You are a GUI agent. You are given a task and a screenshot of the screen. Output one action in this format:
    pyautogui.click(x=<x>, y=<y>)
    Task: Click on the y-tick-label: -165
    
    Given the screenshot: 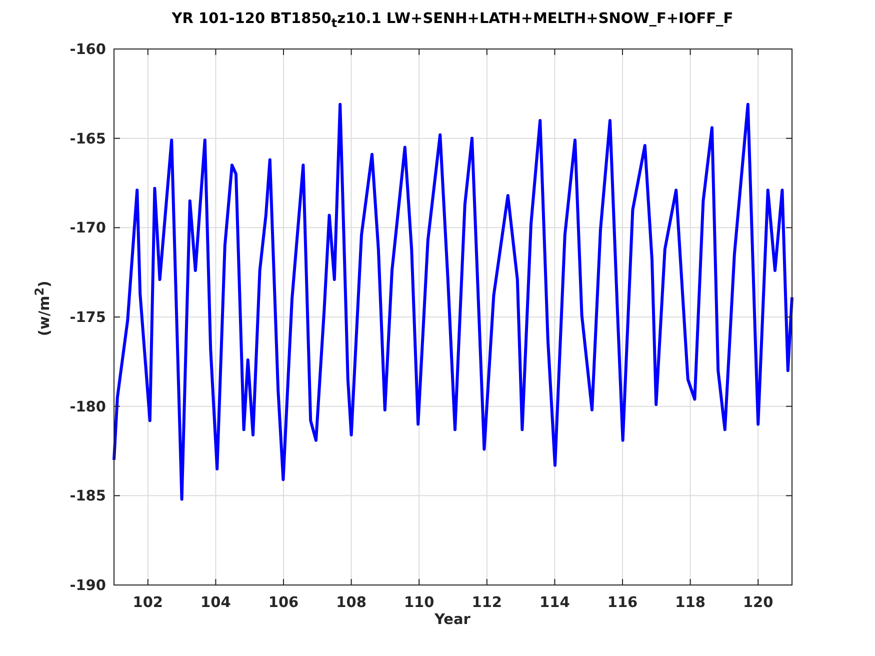 What is the action you would take?
    pyautogui.click(x=88, y=139)
    